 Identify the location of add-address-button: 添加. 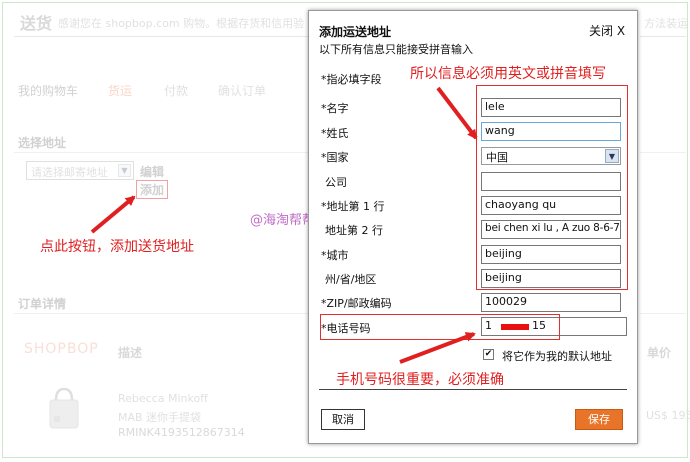
(152, 189).